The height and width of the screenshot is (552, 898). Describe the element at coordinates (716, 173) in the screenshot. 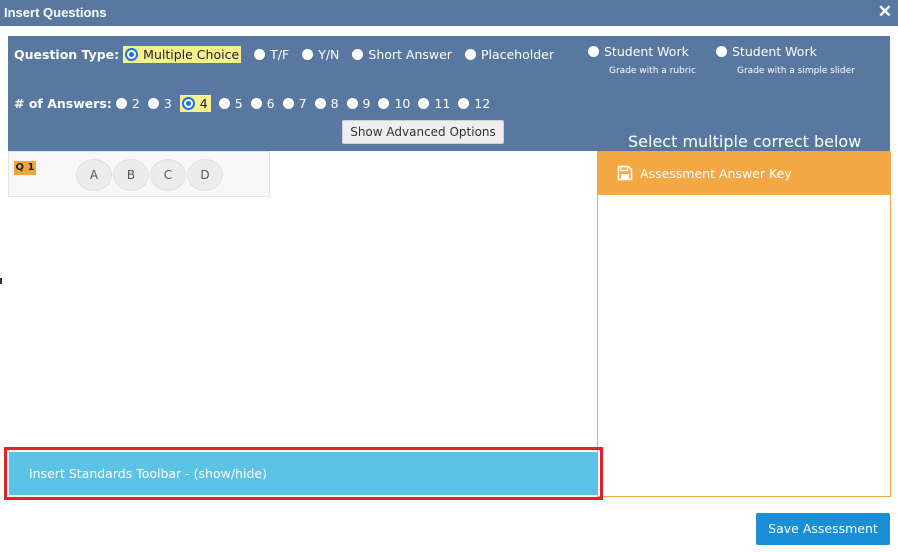

I see `answer-key-title: Assessment Answer Key` at that location.